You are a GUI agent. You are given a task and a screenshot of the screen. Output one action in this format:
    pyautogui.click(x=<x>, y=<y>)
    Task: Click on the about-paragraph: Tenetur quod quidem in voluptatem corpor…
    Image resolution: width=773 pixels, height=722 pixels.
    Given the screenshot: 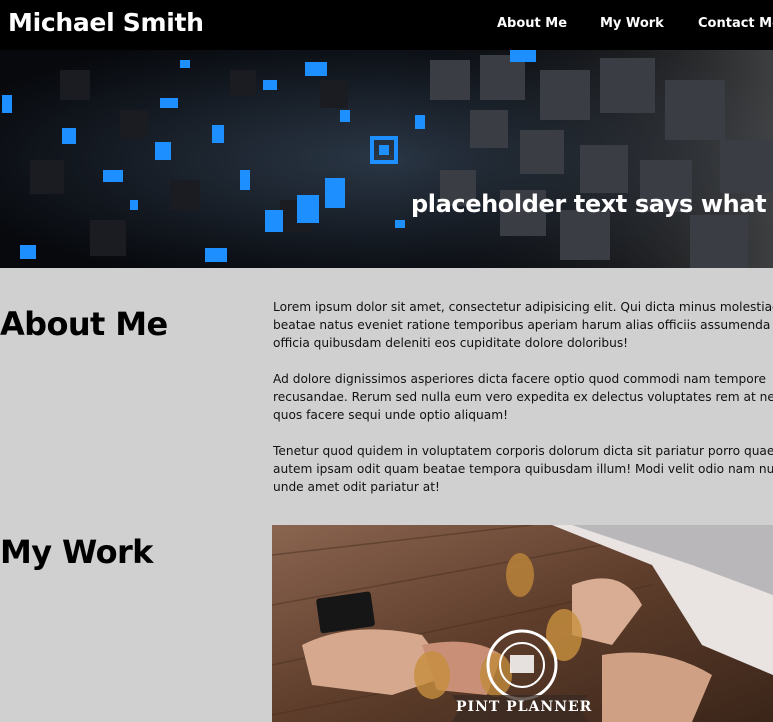 What is the action you would take?
    pyautogui.click(x=523, y=469)
    